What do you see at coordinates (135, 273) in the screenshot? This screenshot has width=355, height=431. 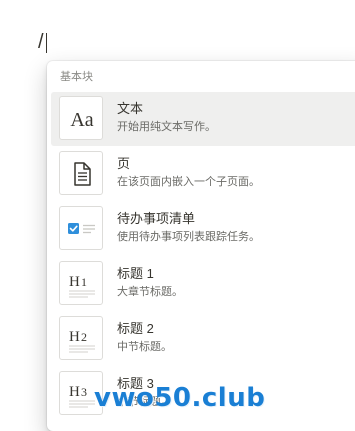 I see `menu-item-label: 标题 1` at bounding box center [135, 273].